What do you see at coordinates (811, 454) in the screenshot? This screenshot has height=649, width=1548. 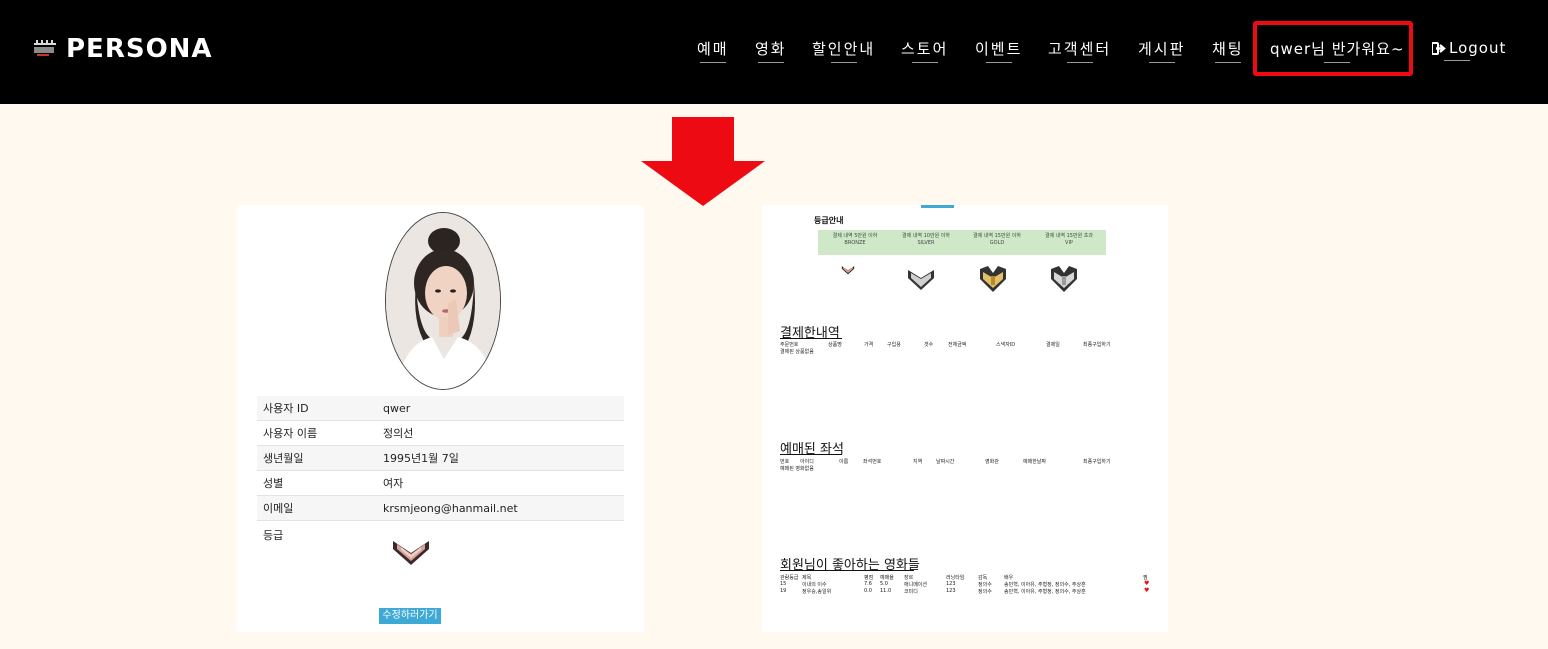 I see `reserved-title-underline` at bounding box center [811, 454].